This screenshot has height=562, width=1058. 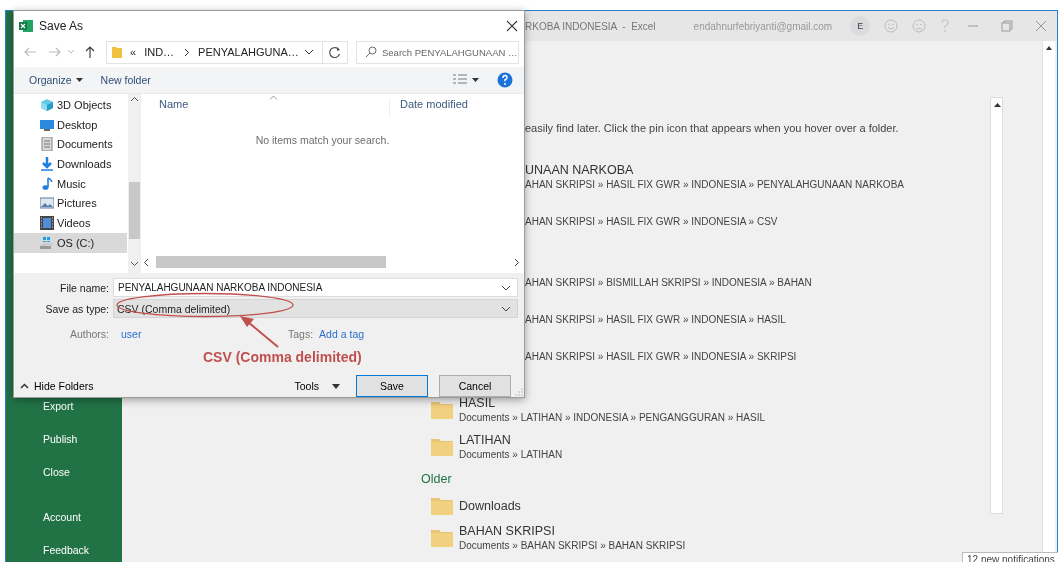 I want to click on folder-name: HASIL, so click(x=612, y=403).